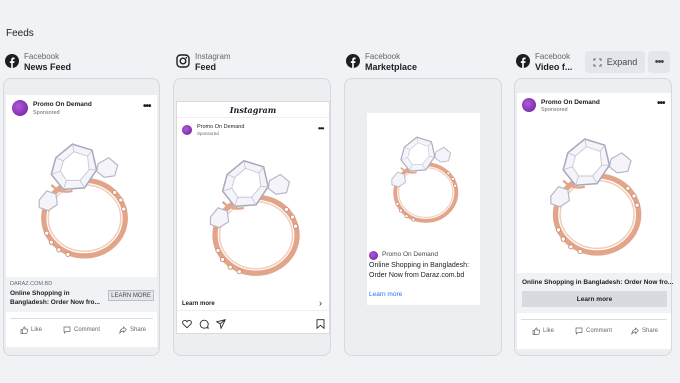 This screenshot has width=680, height=383. Describe the element at coordinates (20, 33) in the screenshot. I see `section-title: Feeds` at that location.